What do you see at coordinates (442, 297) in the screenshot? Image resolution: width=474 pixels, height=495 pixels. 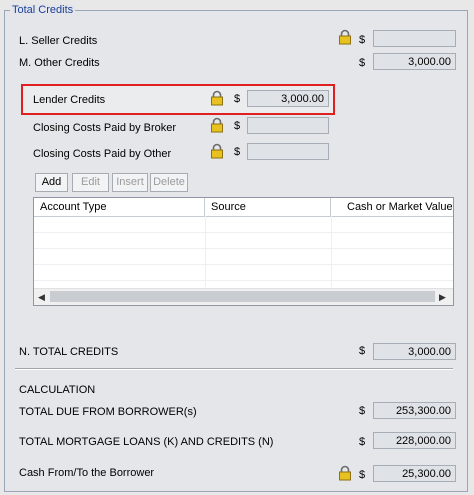 I see `scroll-right-icon: ▶` at bounding box center [442, 297].